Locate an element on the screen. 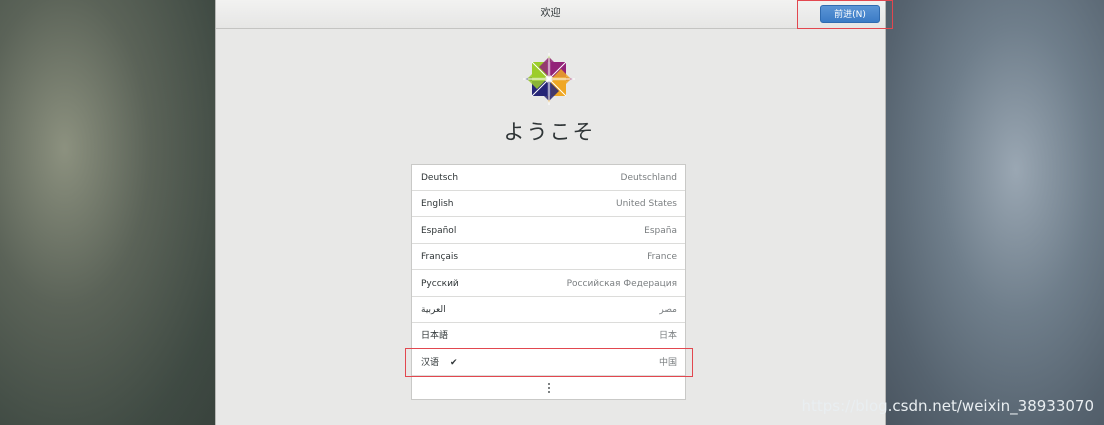 Image resolution: width=1104 pixels, height=425 pixels. language-row-arabic: العربية مصر is located at coordinates (548, 310).